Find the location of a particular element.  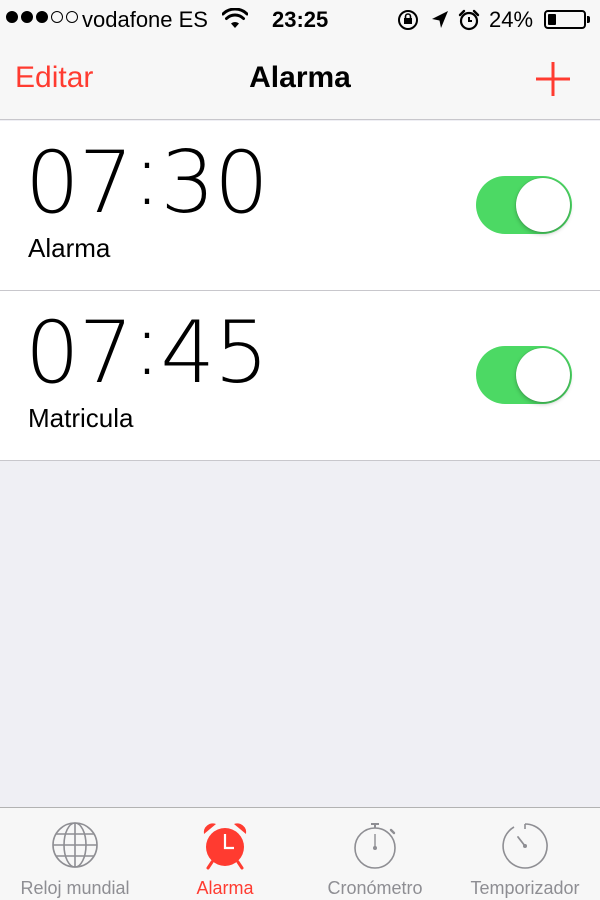

status-time: 23:25 is located at coordinates (300, 19).